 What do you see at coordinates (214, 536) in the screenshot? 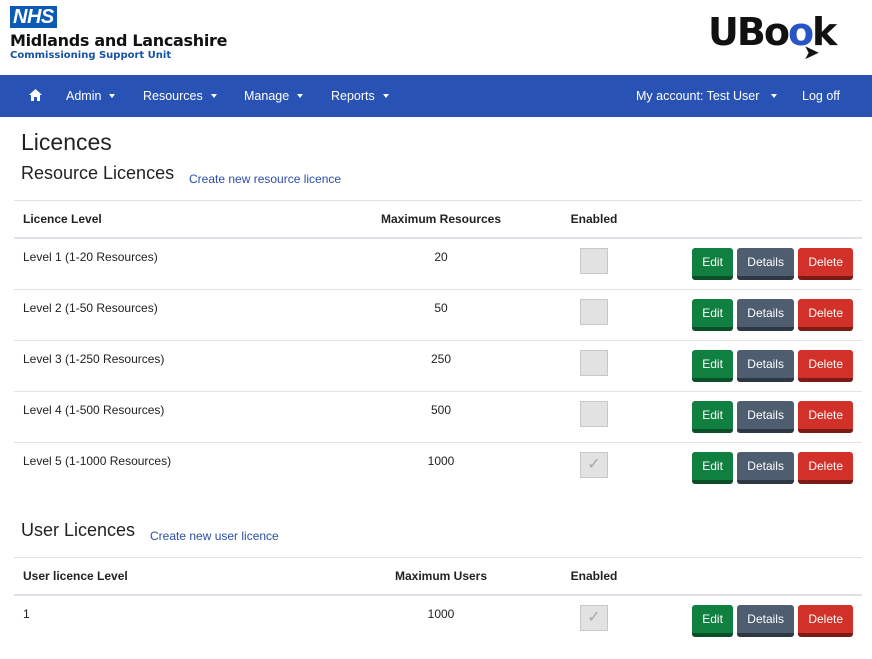
I see `create-user-licence-link: Create new user licence` at bounding box center [214, 536].